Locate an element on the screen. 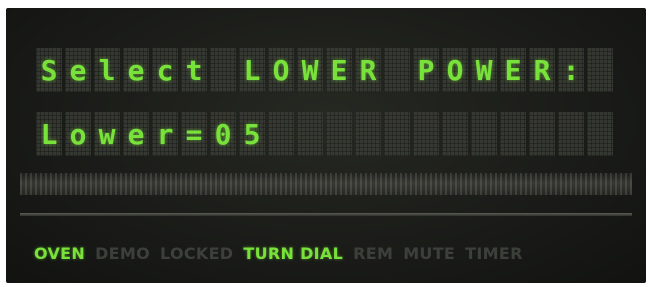 The width and height of the screenshot is (652, 287). display-char: 0 is located at coordinates (223, 134).